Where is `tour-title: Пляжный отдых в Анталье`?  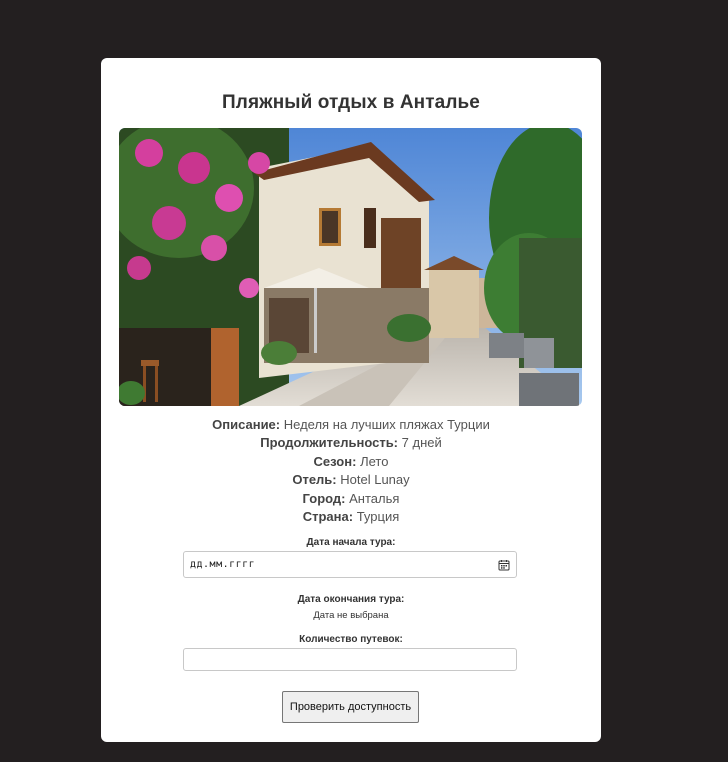 tour-title: Пляжный отдых в Анталье is located at coordinates (351, 102).